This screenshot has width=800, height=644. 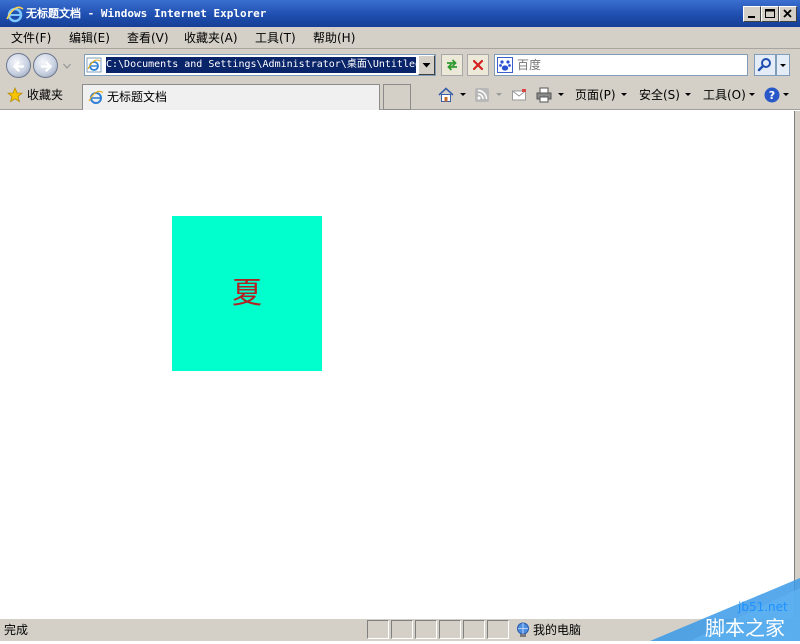 I want to click on safety-menu-button: 安全(S), so click(x=659, y=95).